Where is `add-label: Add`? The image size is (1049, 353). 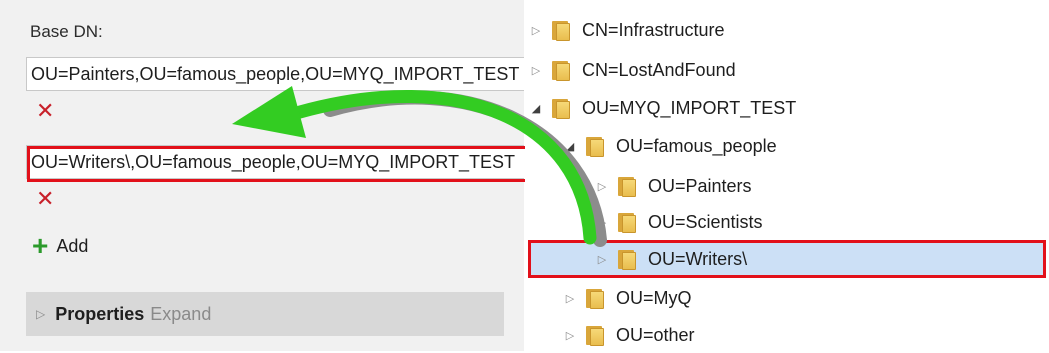 add-label: Add is located at coordinates (72, 245).